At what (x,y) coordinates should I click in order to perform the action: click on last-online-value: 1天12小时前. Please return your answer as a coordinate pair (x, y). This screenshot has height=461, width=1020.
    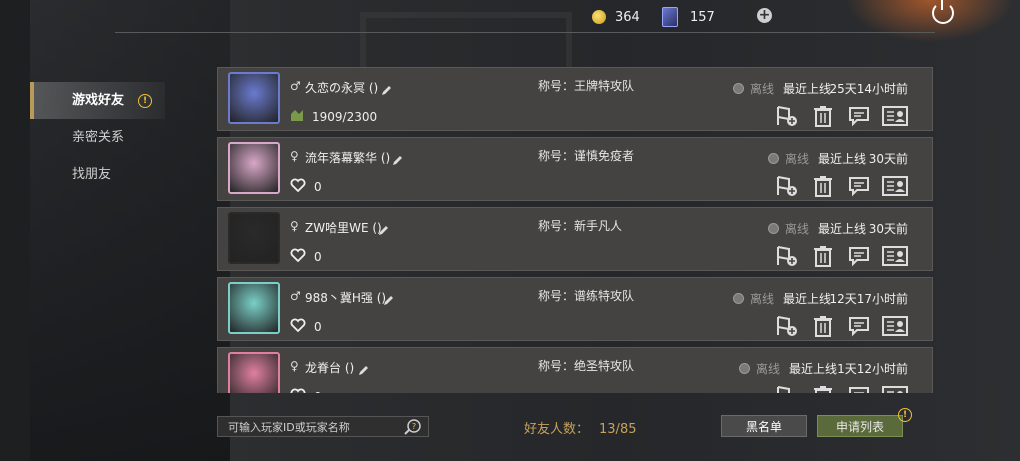
    Looking at the image, I should click on (872, 369).